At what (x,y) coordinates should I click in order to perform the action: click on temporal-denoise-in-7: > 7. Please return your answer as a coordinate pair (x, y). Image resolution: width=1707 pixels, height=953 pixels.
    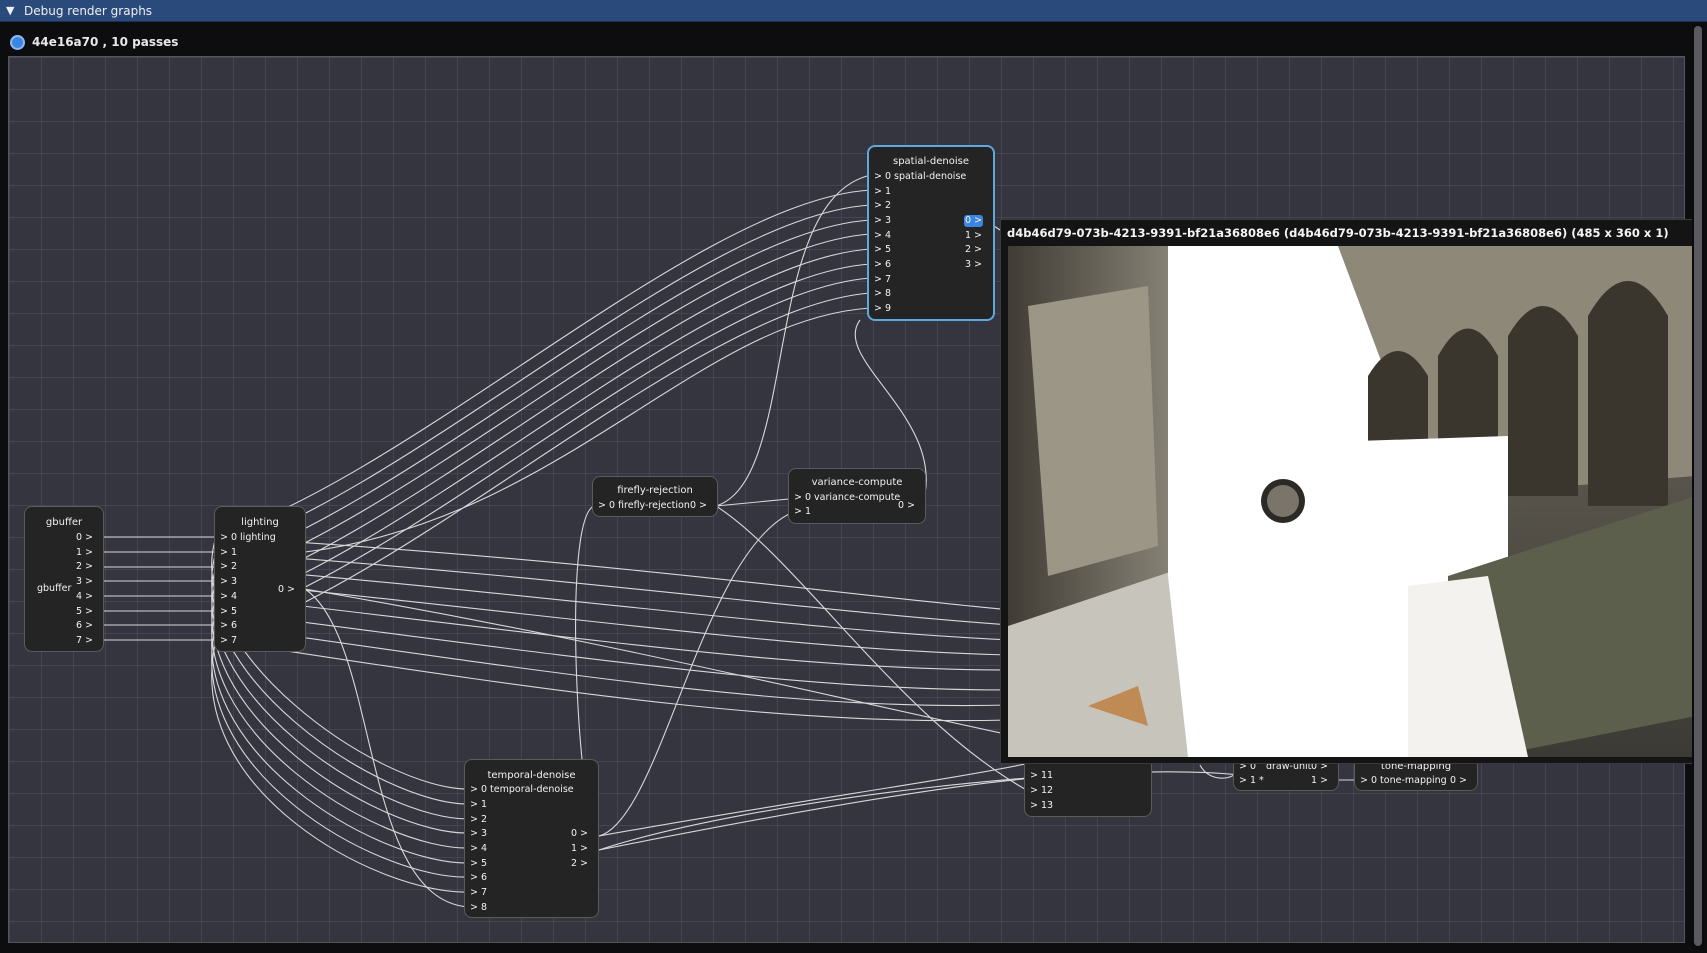
    Looking at the image, I should click on (478, 893).